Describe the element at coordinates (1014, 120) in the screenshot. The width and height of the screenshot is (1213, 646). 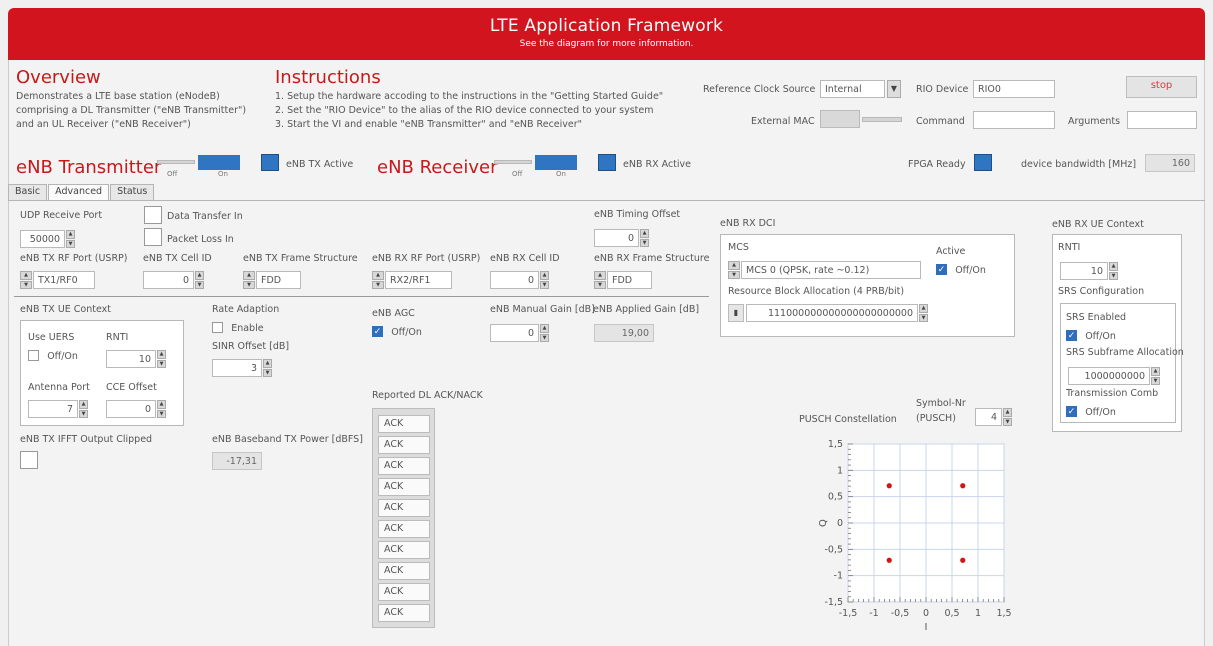
I see `command-input` at that location.